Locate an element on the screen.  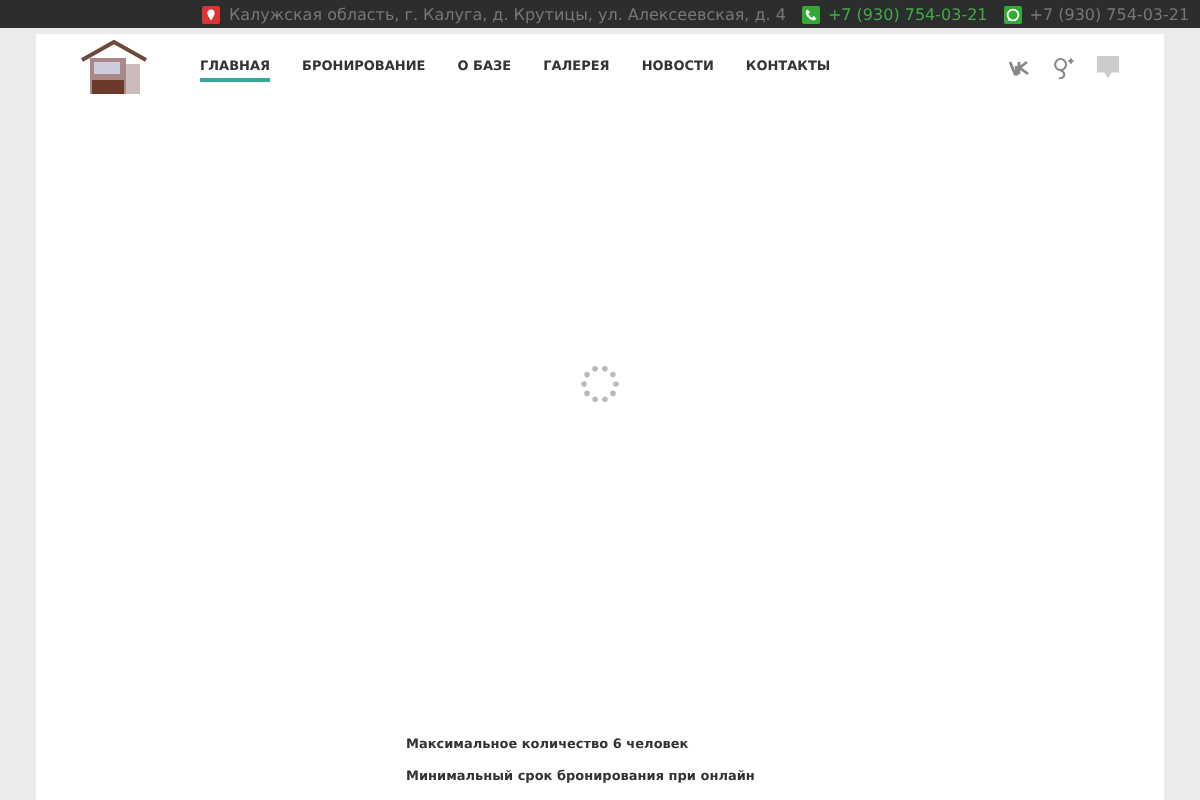
house-logo-icon is located at coordinates (114, 67).